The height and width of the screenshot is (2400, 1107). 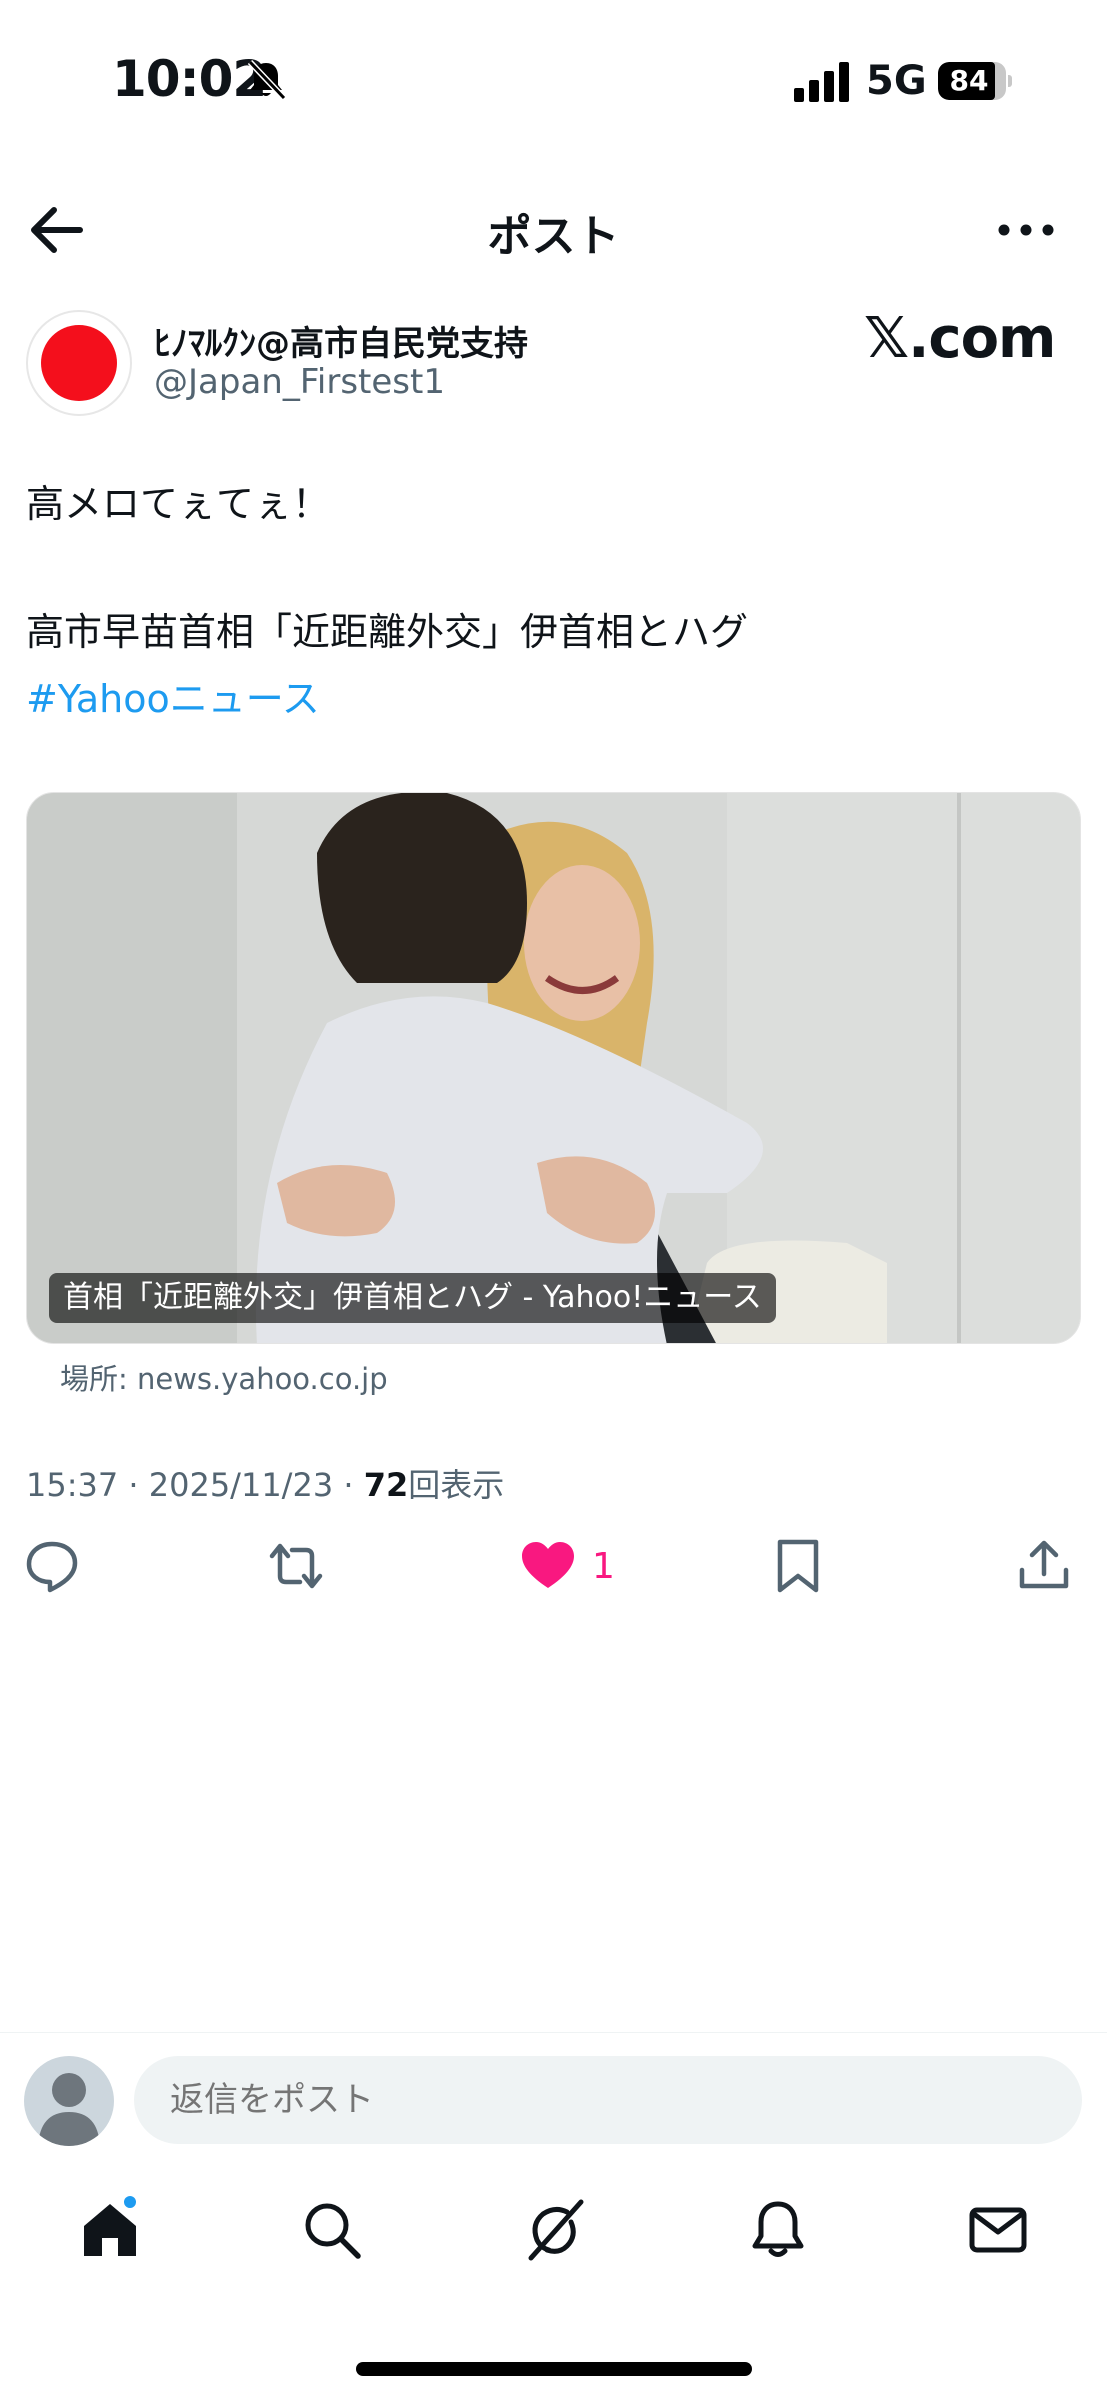 What do you see at coordinates (580, 1570) in the screenshot?
I see `like-button: 1` at bounding box center [580, 1570].